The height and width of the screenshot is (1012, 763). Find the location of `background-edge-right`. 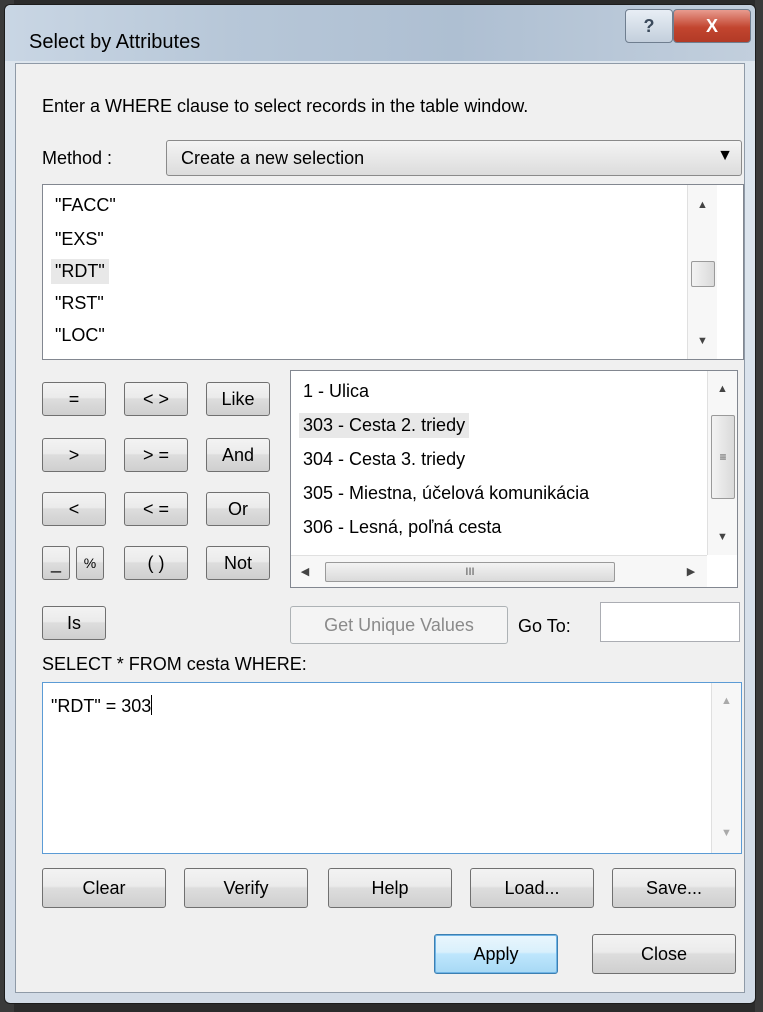

background-edge-right is located at coordinates (759, 506).